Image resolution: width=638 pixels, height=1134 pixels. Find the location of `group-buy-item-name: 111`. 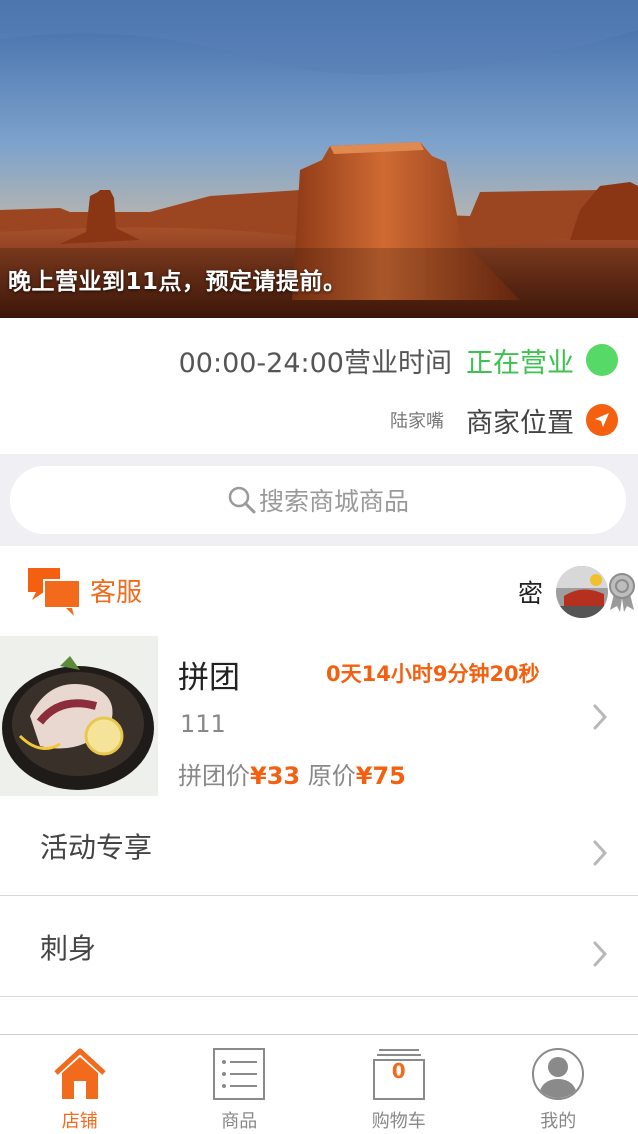

group-buy-item-name: 111 is located at coordinates (203, 724).